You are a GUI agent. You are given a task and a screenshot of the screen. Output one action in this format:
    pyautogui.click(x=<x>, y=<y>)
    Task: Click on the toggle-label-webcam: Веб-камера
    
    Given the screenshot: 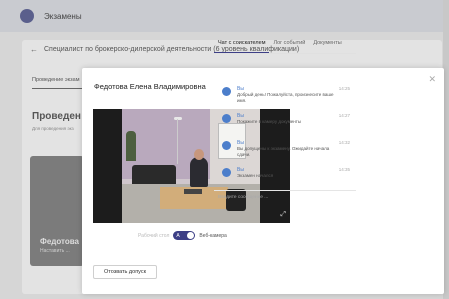 What is the action you would take?
    pyautogui.click(x=213, y=235)
    